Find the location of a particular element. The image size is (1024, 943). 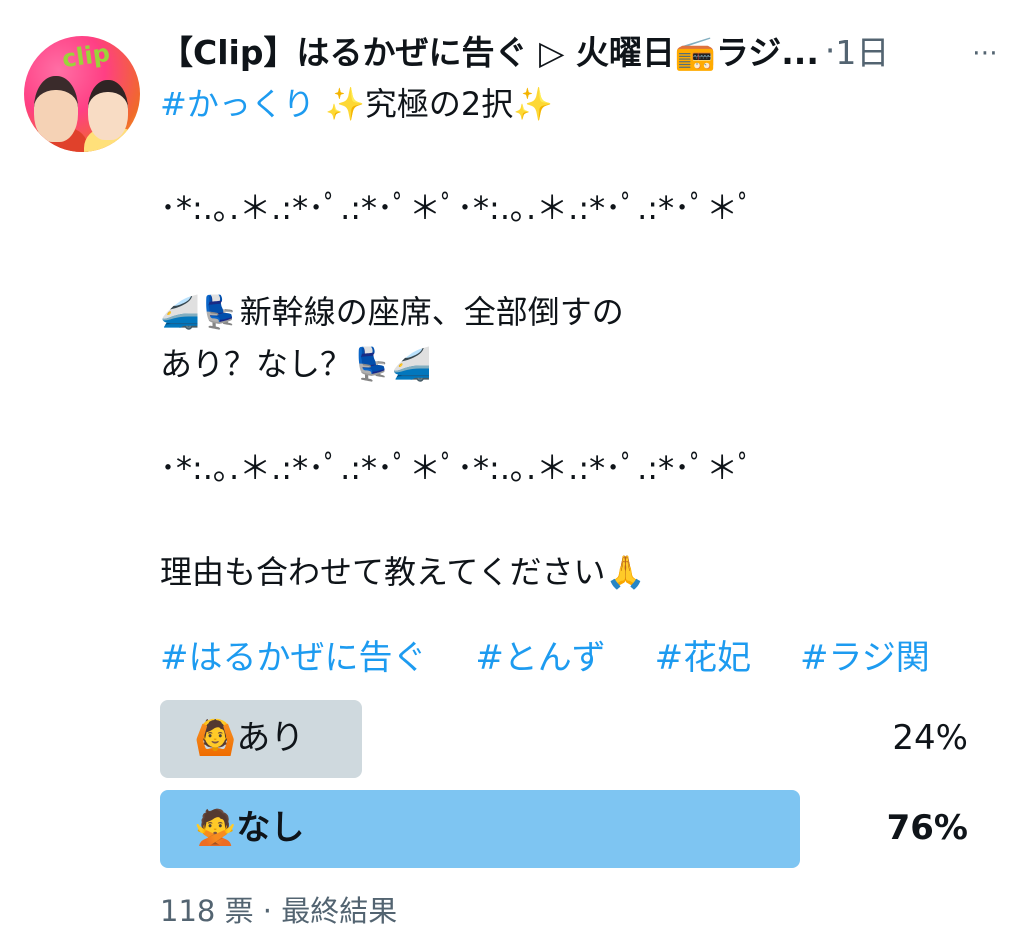

poll-option-percent: 24% is located at coordinates (930, 738).